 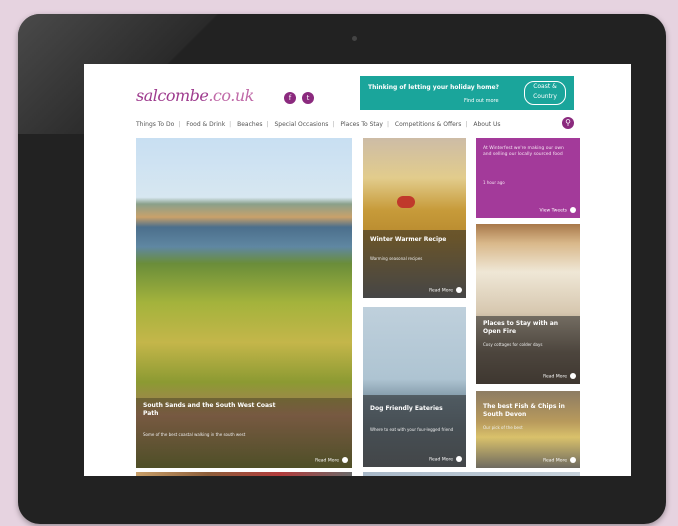 What do you see at coordinates (481, 101) in the screenshot?
I see `banner-subtext: Find out more` at bounding box center [481, 101].